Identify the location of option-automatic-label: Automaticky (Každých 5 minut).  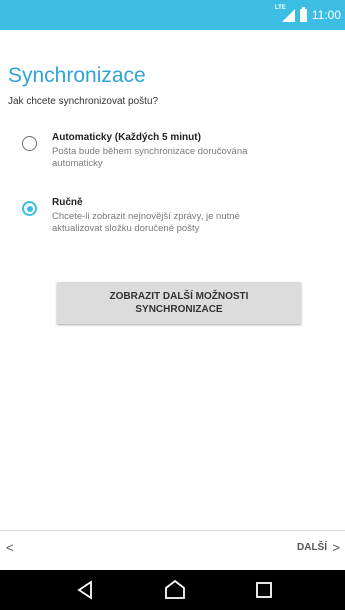
(126, 137).